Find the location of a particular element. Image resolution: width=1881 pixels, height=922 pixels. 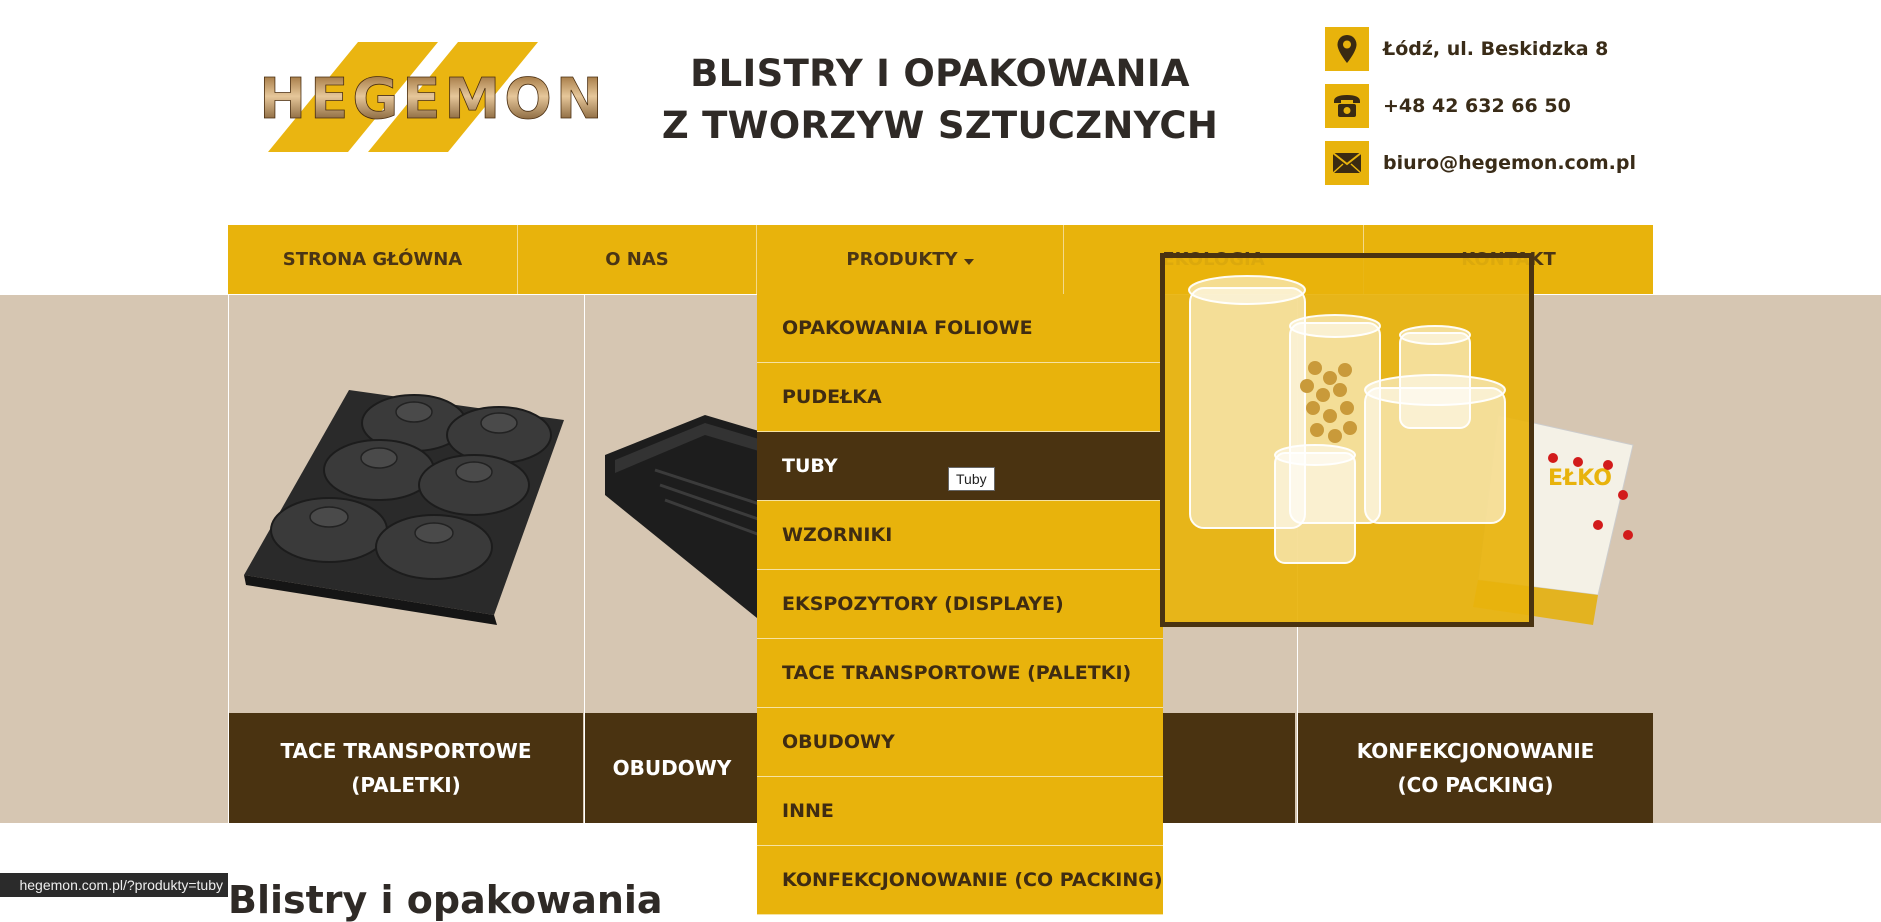

nav-item-home: STRONA GŁÓWNA is located at coordinates (373, 259).